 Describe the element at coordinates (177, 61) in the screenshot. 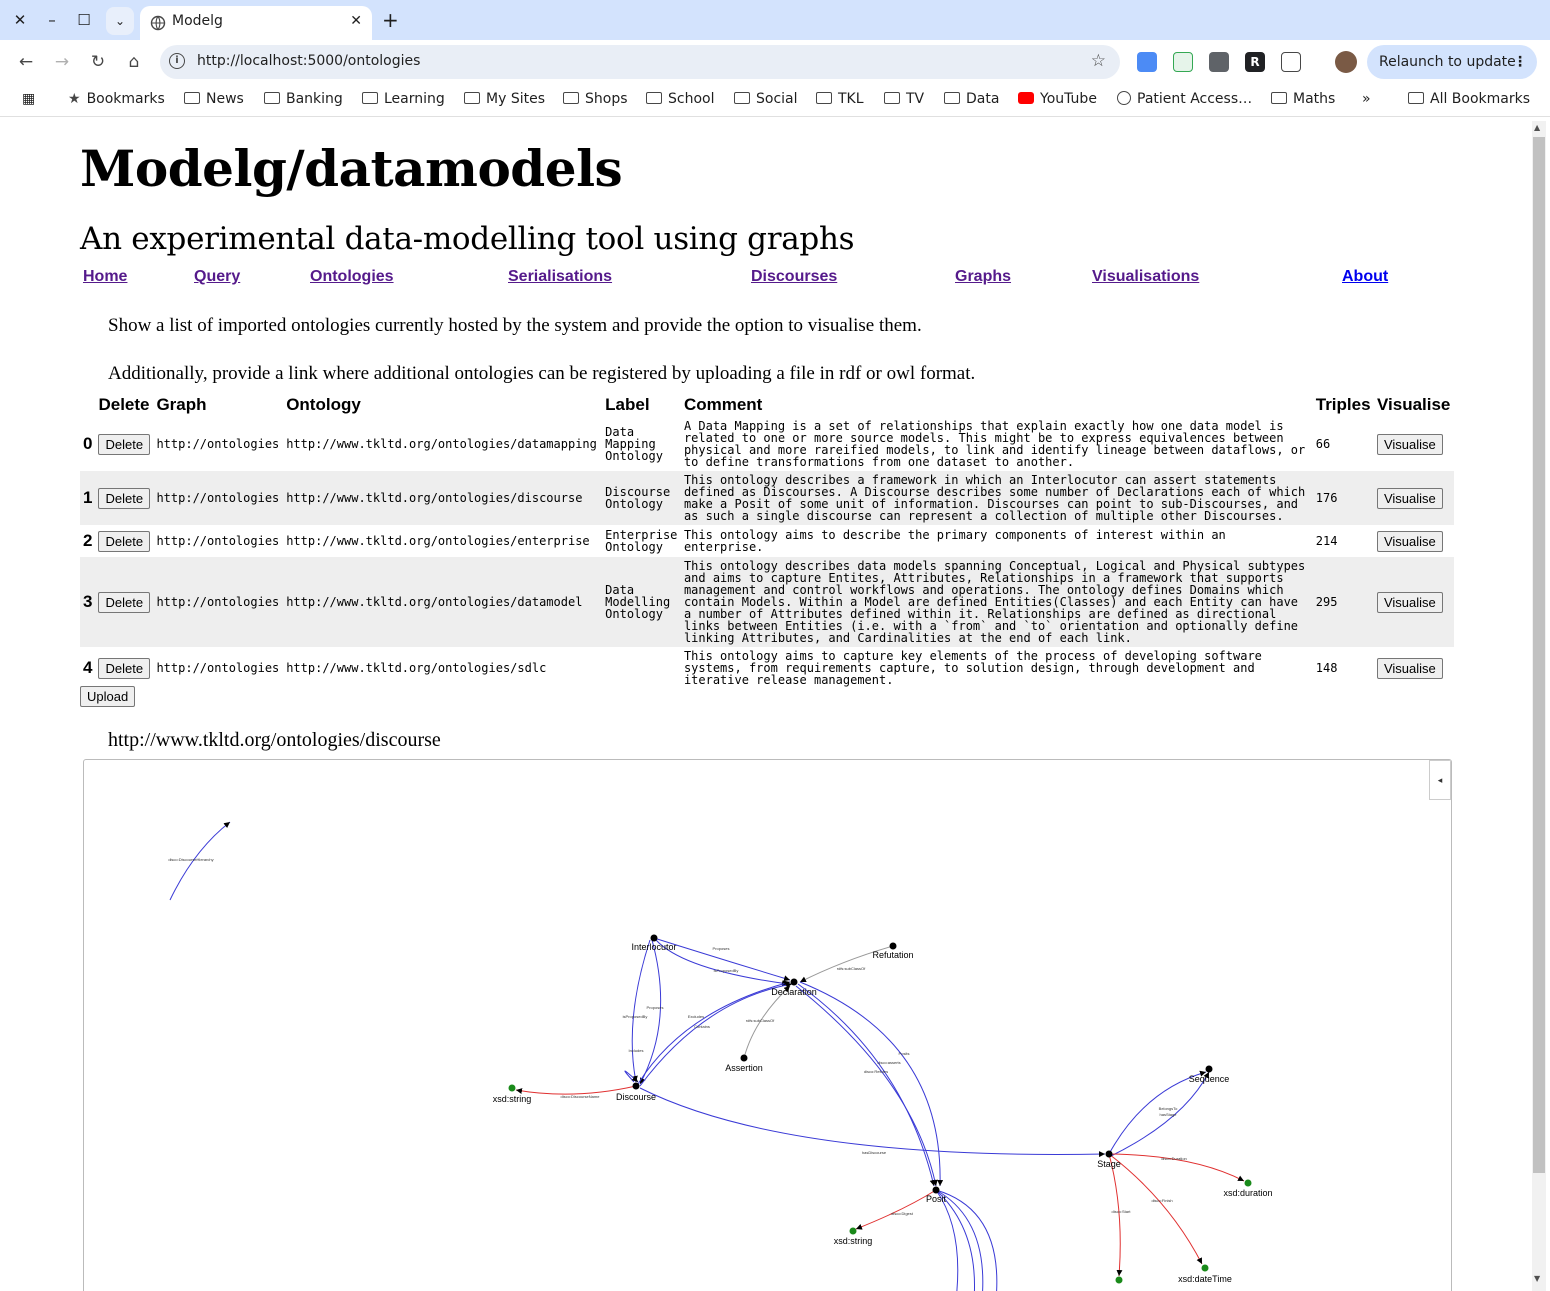

I see `site-info-icon: i` at that location.